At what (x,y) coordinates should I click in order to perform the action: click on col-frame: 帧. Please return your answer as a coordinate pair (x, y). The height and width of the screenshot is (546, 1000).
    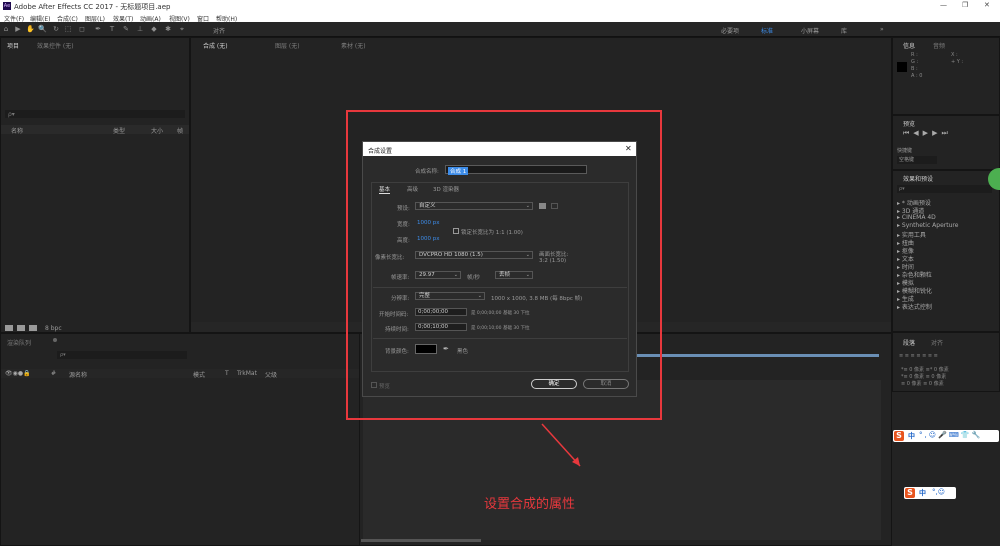
    Looking at the image, I should click on (180, 130).